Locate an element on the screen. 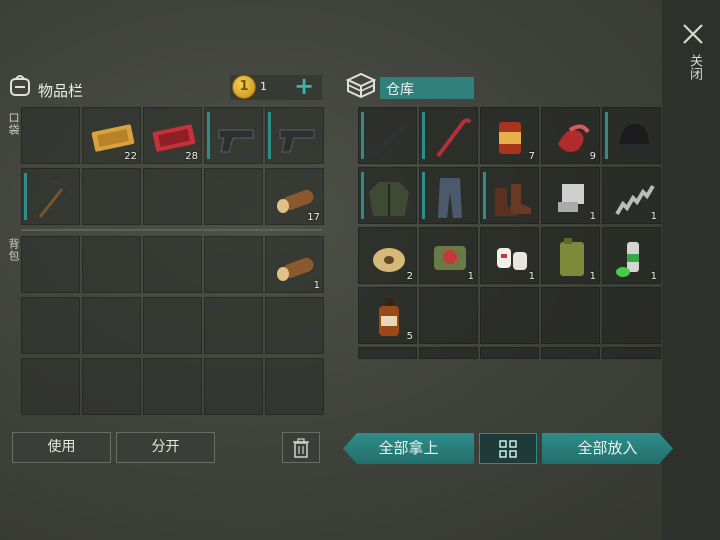 The image size is (720, 540). backpack-label: 背包 is located at coordinates (13, 250).